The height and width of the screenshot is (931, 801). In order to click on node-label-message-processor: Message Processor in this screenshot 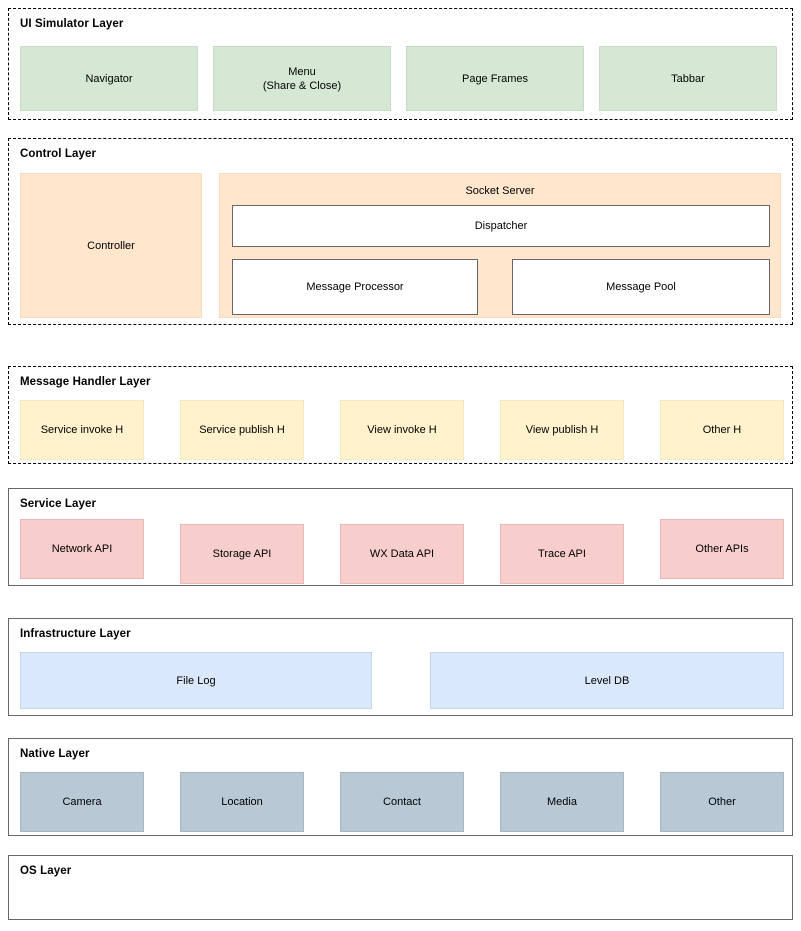, I will do `click(355, 287)`.